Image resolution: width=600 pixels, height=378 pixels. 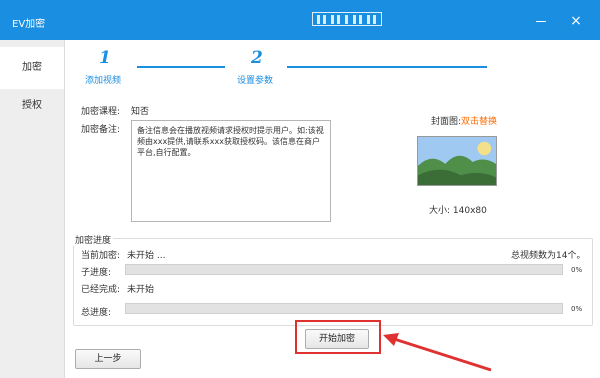 I want to click on cover-thumbnail, so click(x=457, y=161).